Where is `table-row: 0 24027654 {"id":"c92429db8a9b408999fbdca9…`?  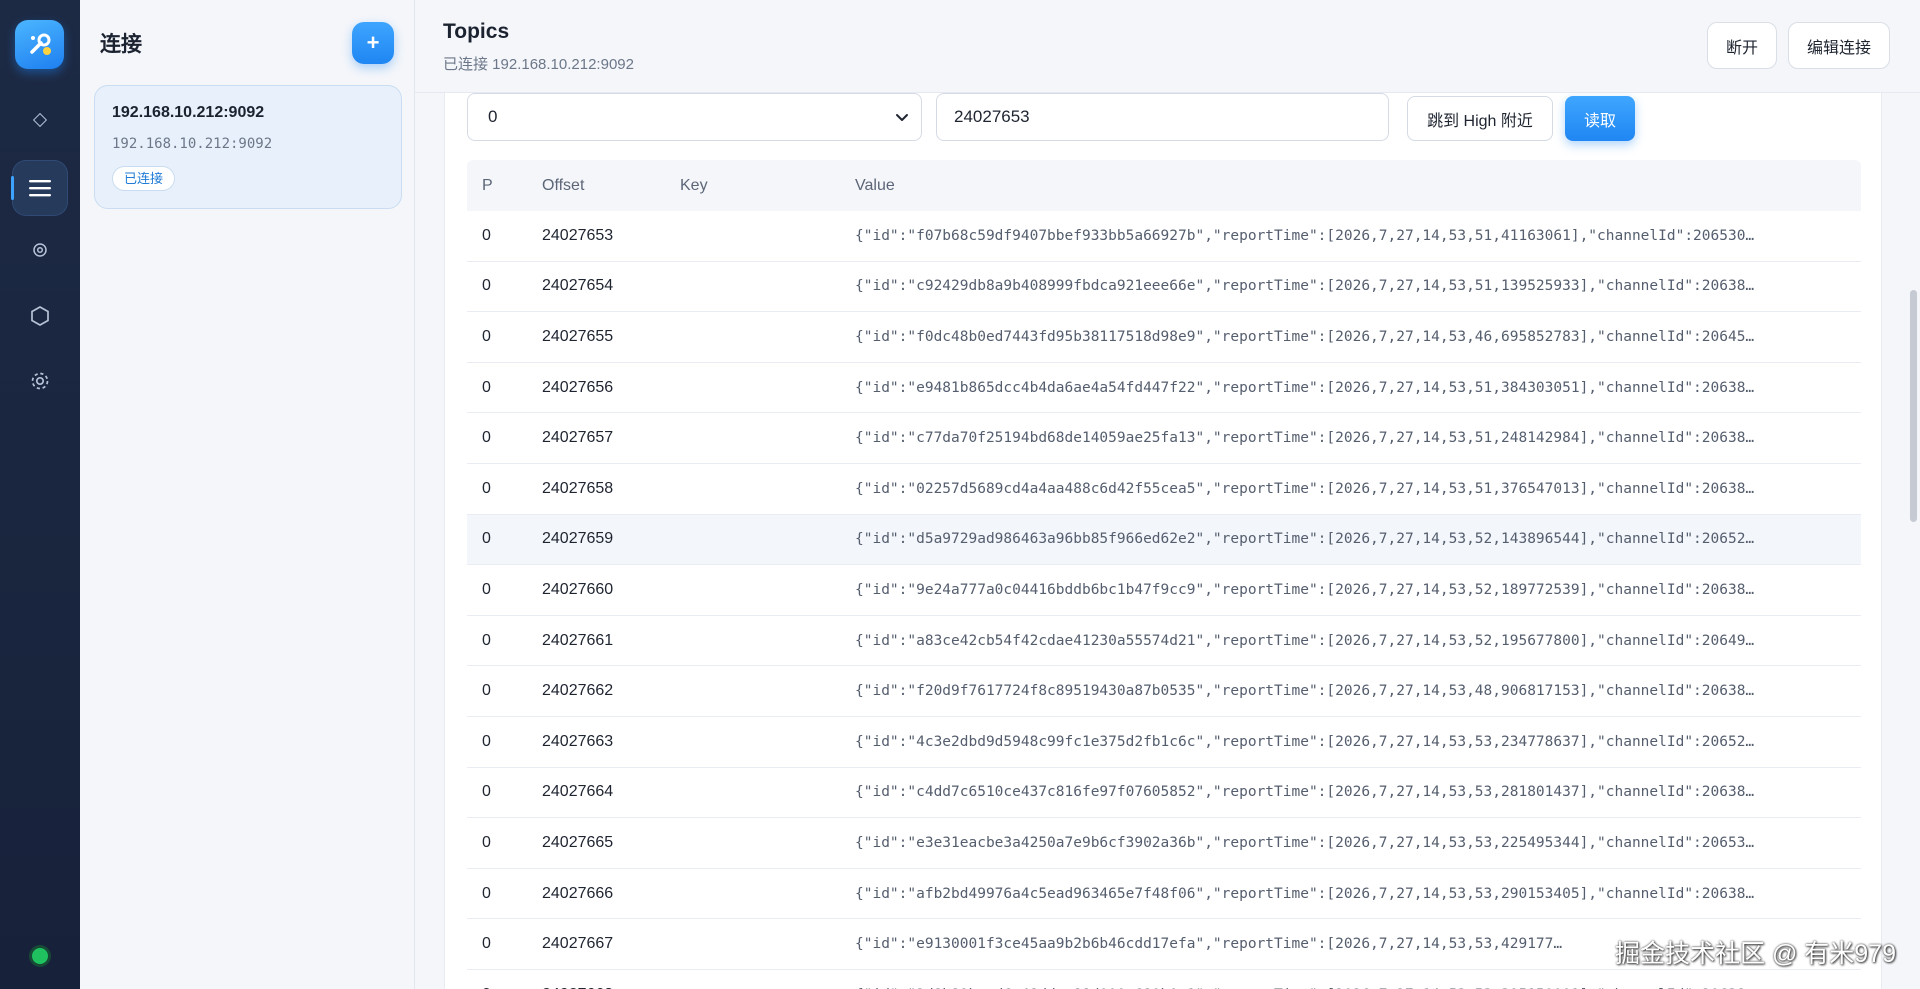
table-row: 0 24027654 {"id":"c92429db8a9b408999fbdca9… is located at coordinates (1164, 287).